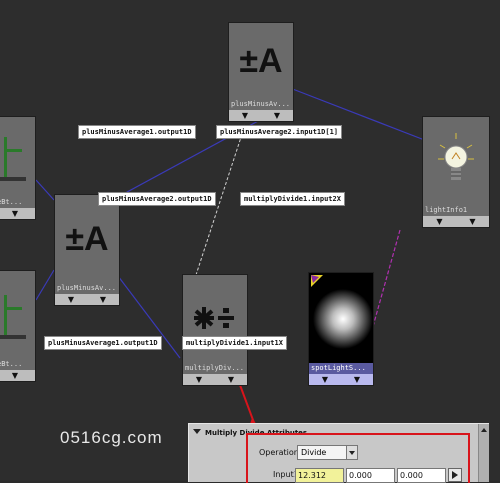 This screenshot has width=500, height=483. What do you see at coordinates (234, 343) in the screenshot?
I see `connection-label: multiplyDivide1.input1X` at bounding box center [234, 343].